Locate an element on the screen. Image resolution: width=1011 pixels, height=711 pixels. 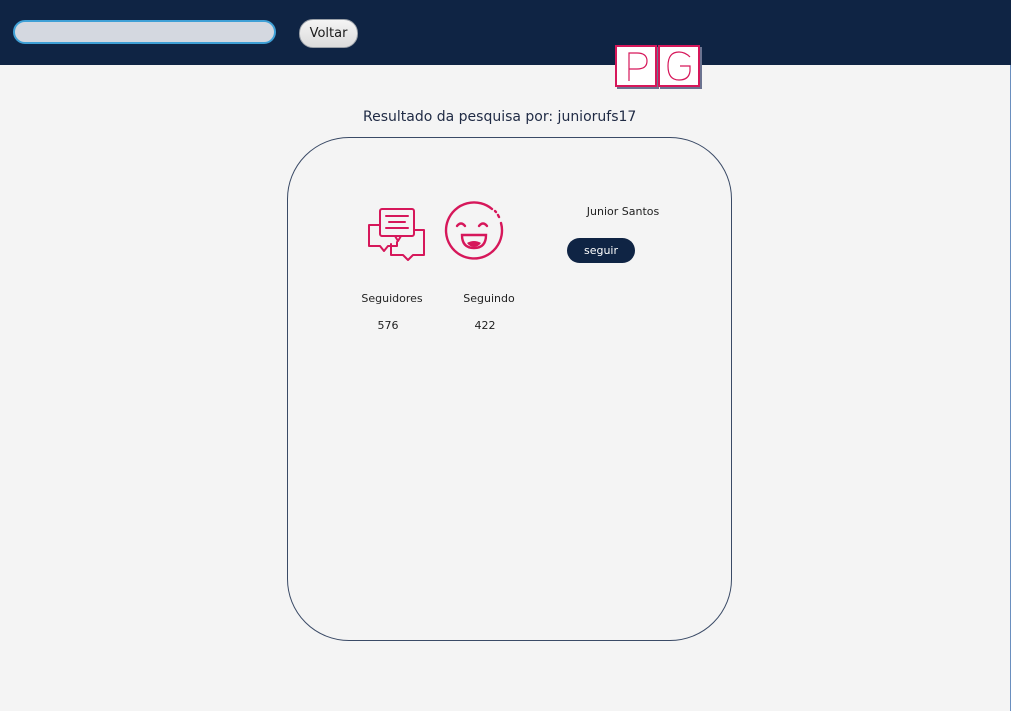
following-count: 422 is located at coordinates (485, 325).